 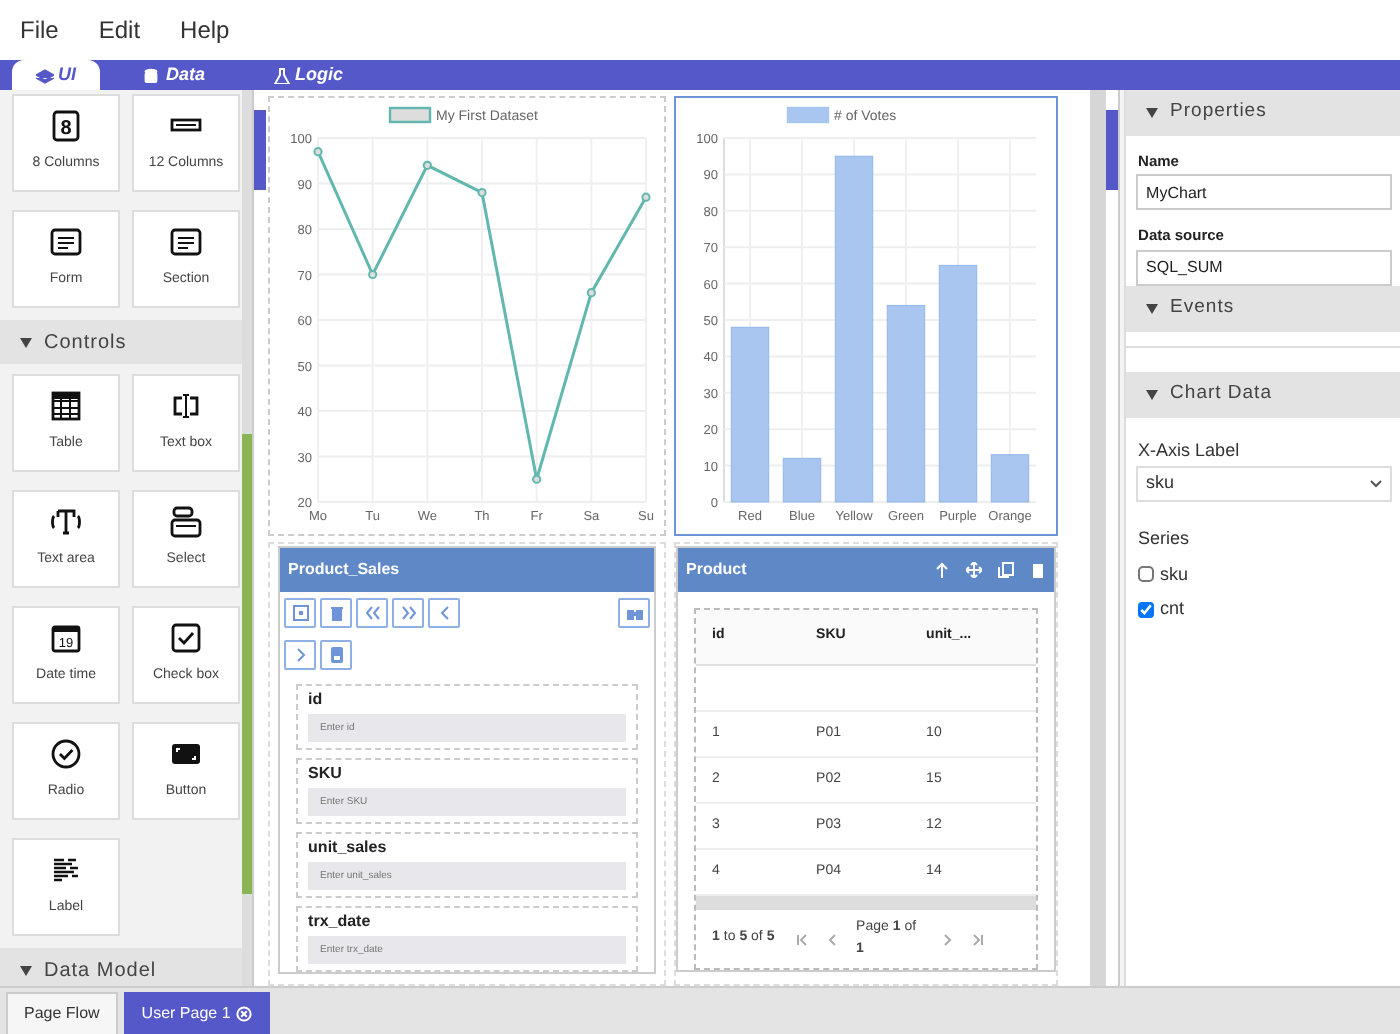 I want to click on field-label: unit_sales, so click(x=348, y=848).